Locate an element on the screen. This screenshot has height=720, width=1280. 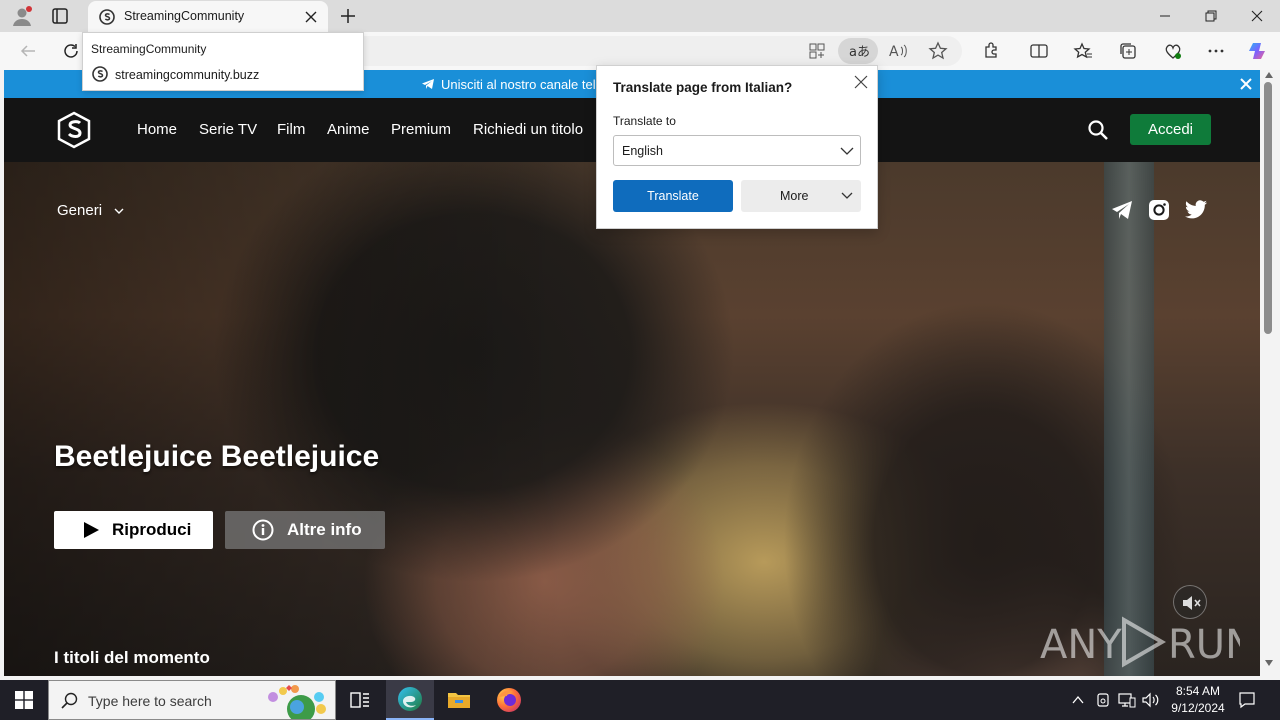
task-view-icon is located at coordinates (360, 700).